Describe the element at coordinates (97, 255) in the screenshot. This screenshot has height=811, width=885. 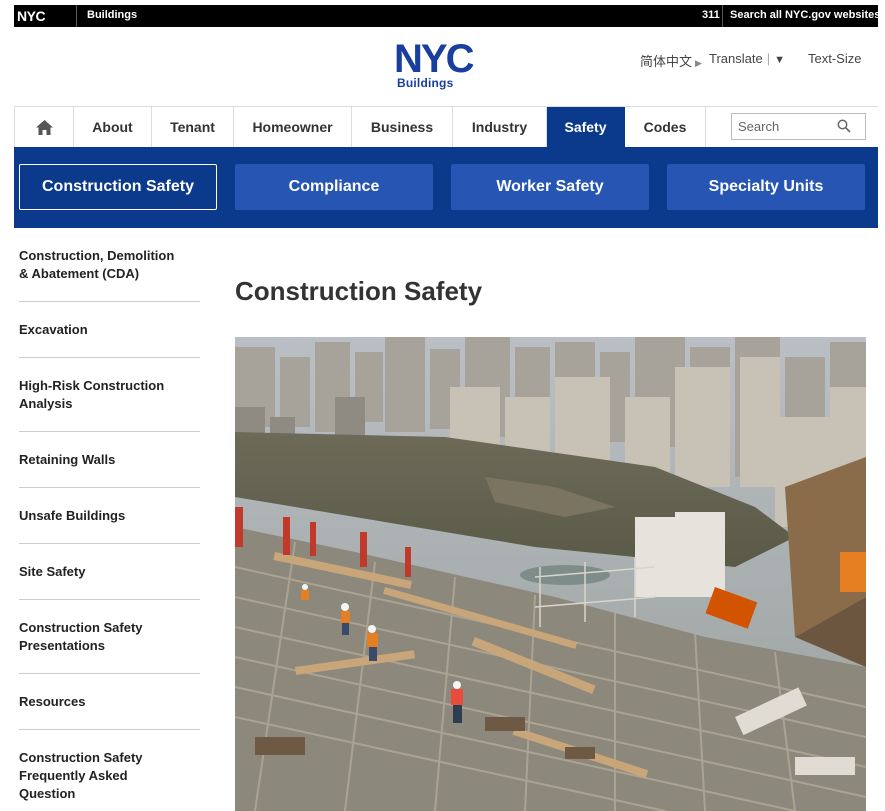
I see `sidebar-item-label: Construction, Demolition` at that location.